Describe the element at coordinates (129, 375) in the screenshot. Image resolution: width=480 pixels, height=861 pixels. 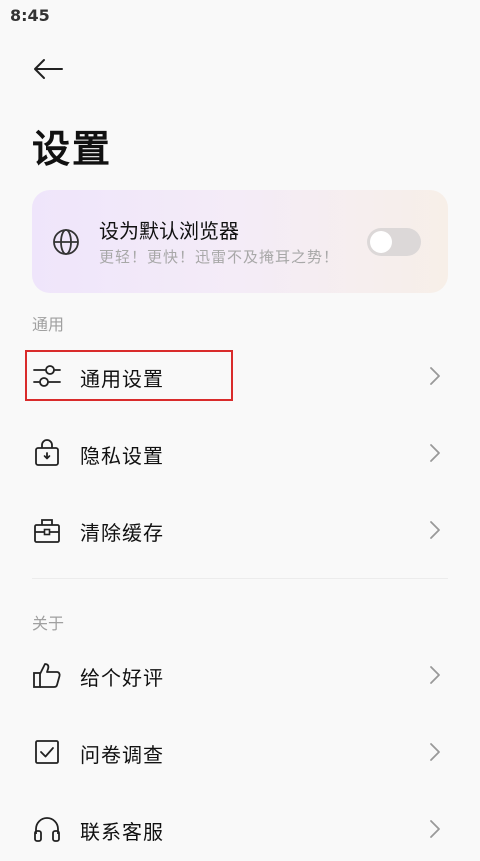
I see `highlight-box` at that location.